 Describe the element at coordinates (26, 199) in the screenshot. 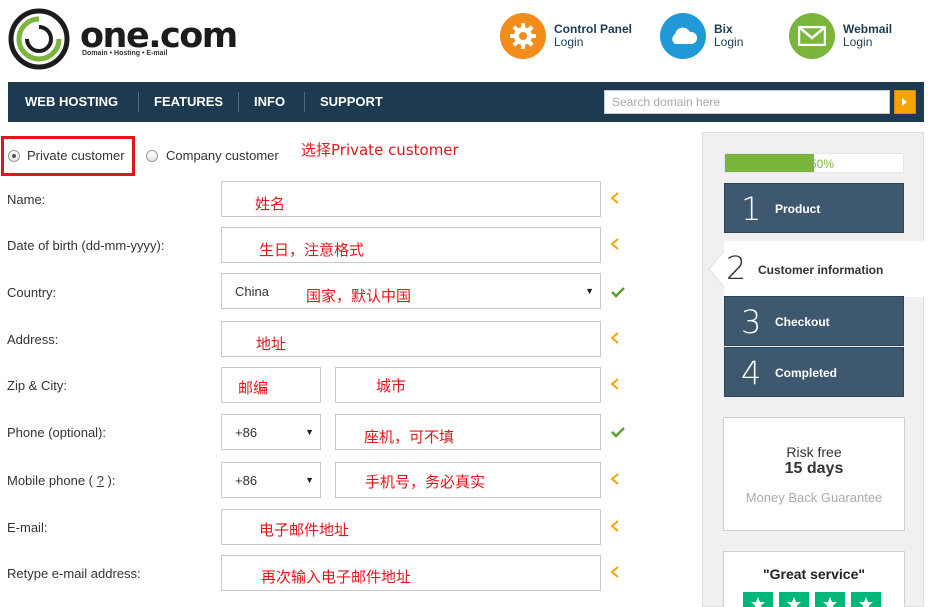

I see `name-label: Name:` at that location.